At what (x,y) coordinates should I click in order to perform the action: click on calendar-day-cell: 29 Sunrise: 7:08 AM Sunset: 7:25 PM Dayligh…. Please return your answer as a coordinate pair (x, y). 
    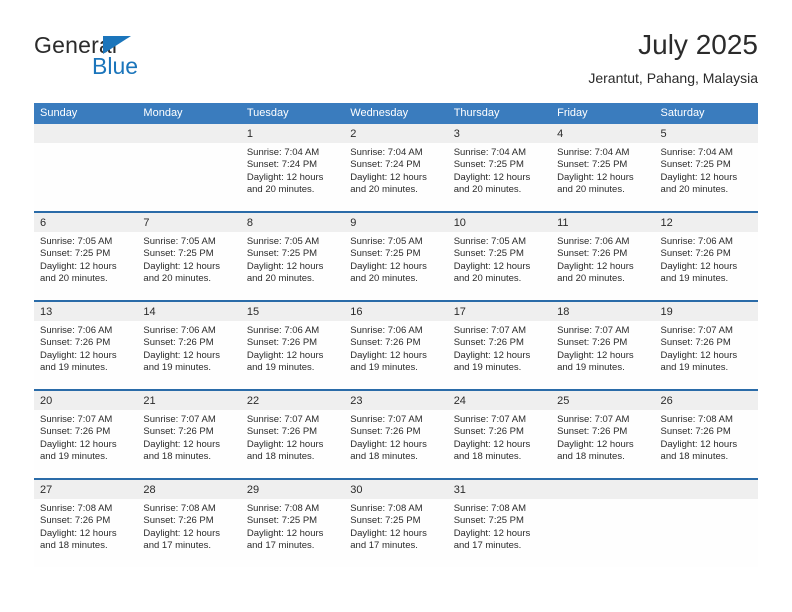
    Looking at the image, I should click on (292, 523).